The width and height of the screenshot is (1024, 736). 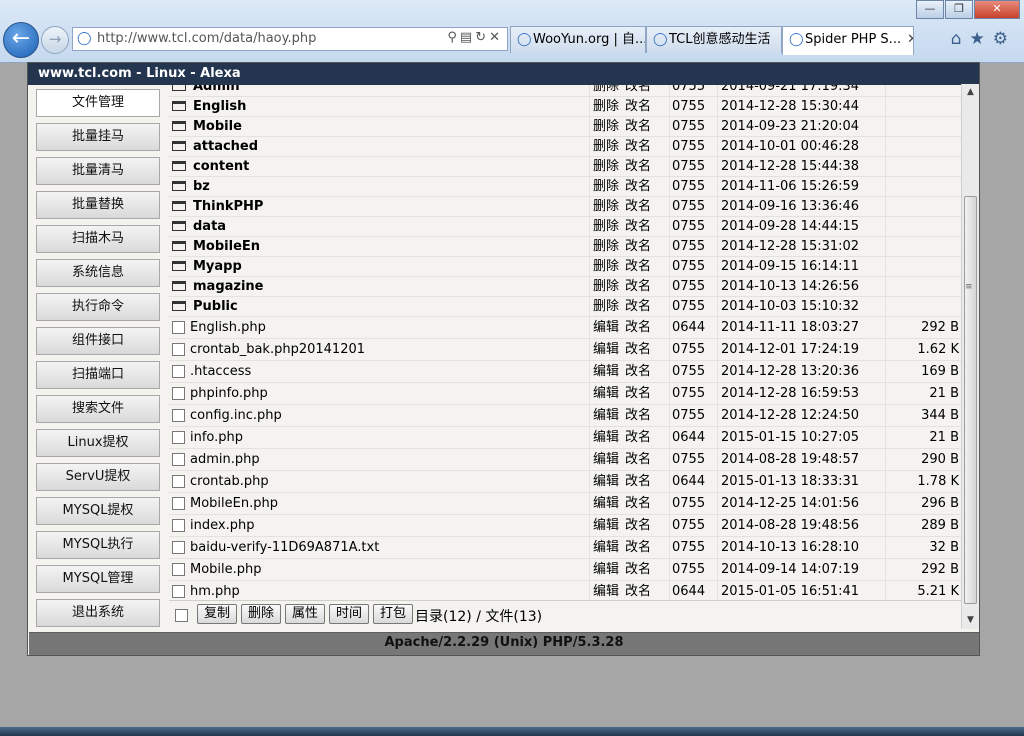 What do you see at coordinates (997, 9) in the screenshot?
I see `close-window-button: ✕` at bounding box center [997, 9].